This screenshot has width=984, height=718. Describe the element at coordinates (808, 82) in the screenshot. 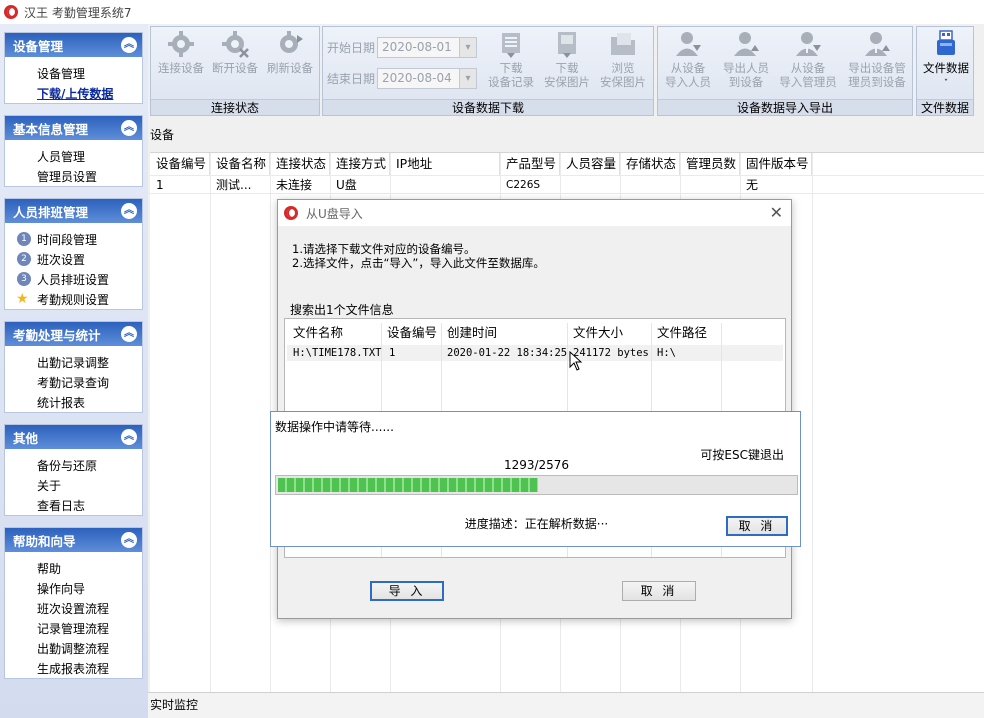

I see `button-label-line2: 导入管理员` at that location.